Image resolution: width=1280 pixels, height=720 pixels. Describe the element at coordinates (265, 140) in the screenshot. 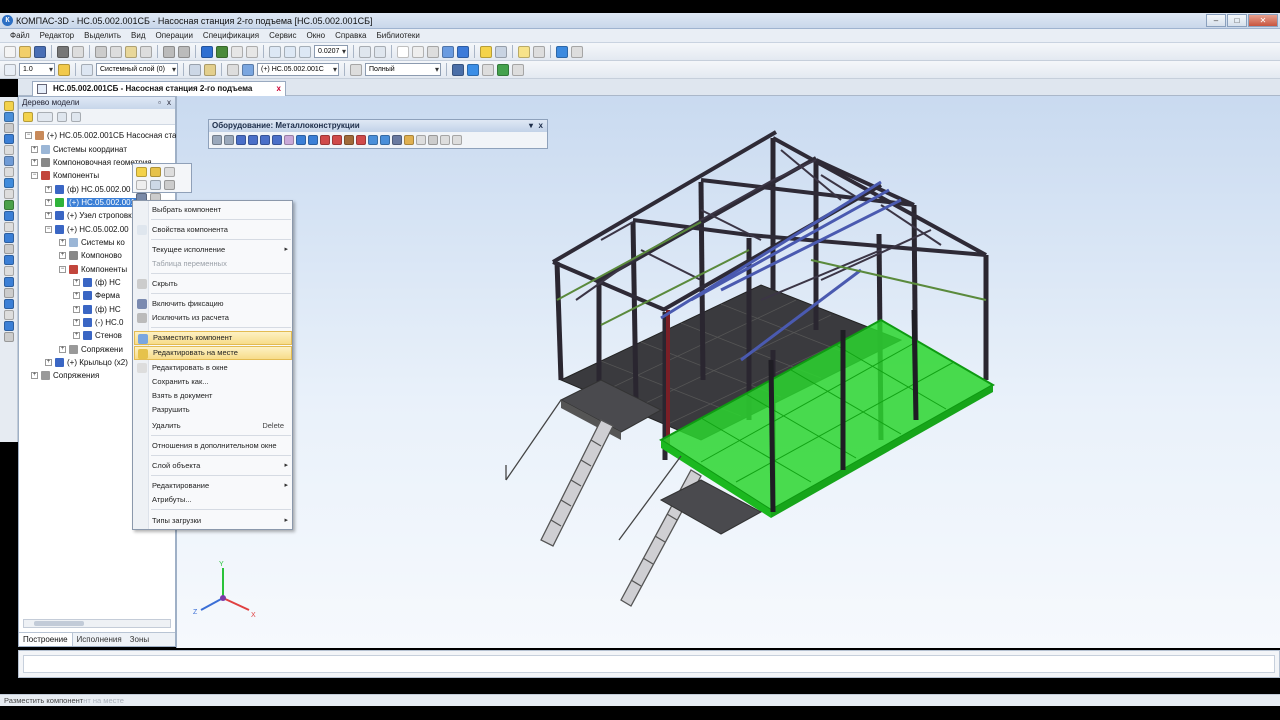

I see `beam-3-icon` at that location.